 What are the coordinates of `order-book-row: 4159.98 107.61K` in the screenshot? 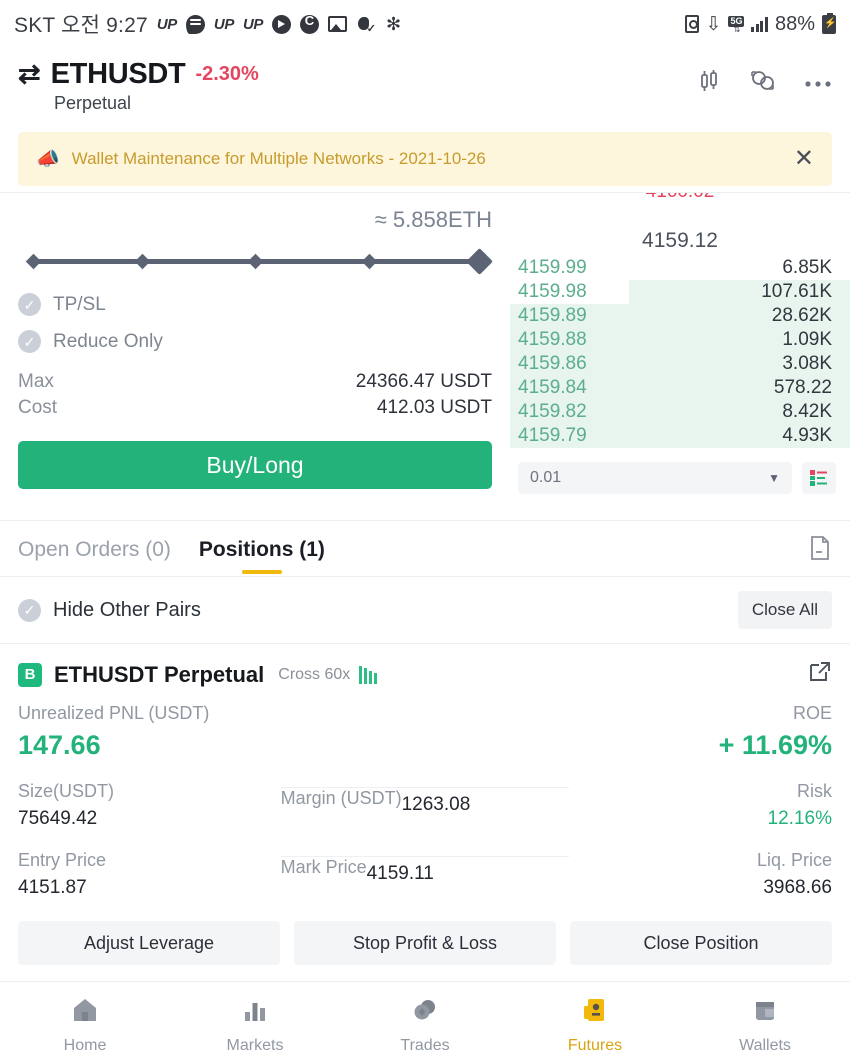 It's located at (680, 292).